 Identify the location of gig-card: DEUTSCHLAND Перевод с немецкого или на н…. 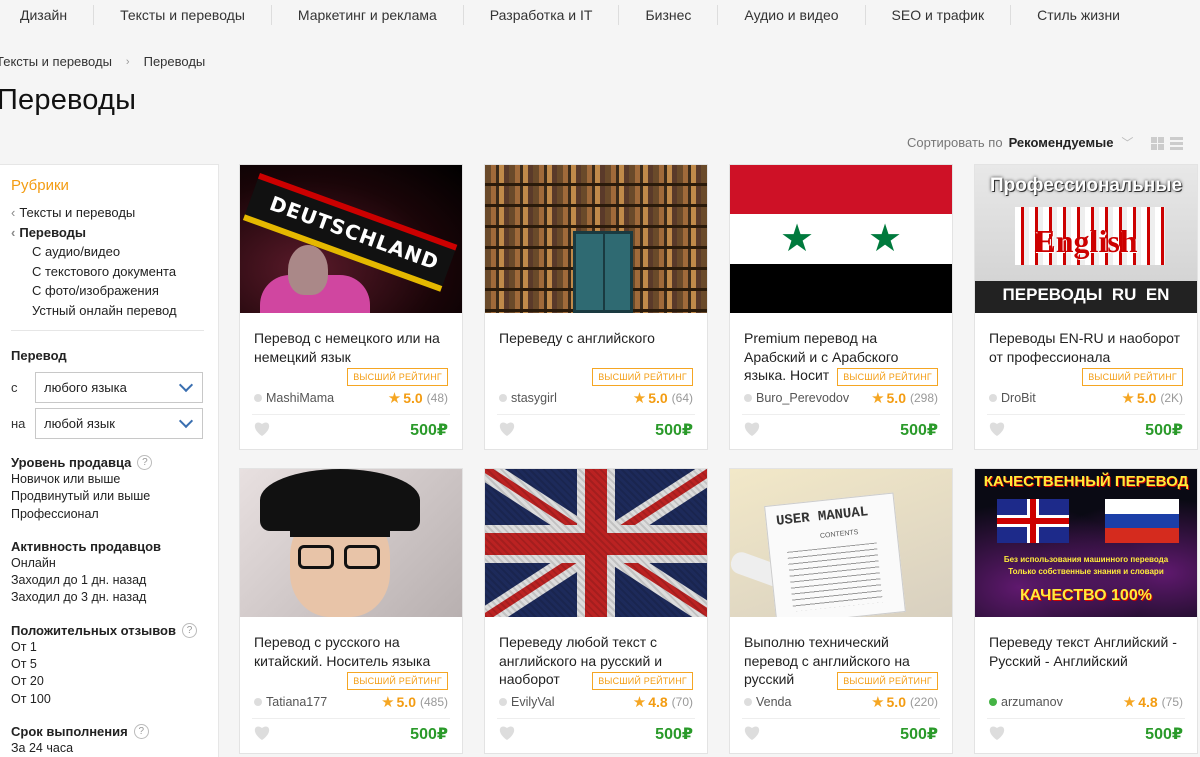
(351, 307).